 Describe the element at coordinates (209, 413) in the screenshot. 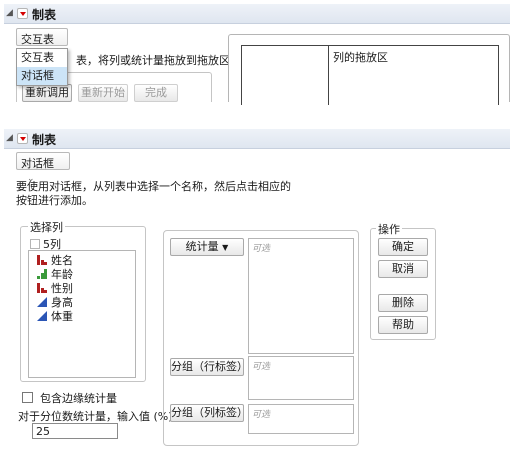

I see `group-cols-button: 分组（列标签）` at that location.